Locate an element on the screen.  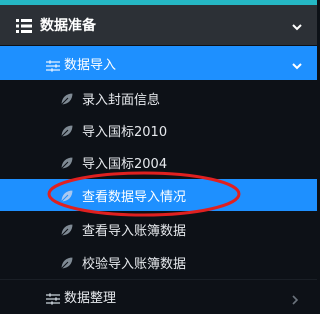
menu-item-import-gb2010: 导入国标2010 is located at coordinates (158, 130).